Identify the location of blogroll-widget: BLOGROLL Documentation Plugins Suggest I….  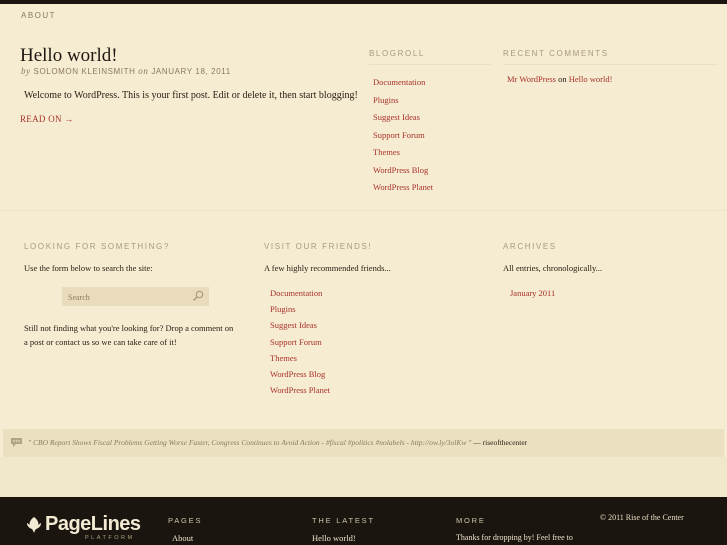
(430, 123).